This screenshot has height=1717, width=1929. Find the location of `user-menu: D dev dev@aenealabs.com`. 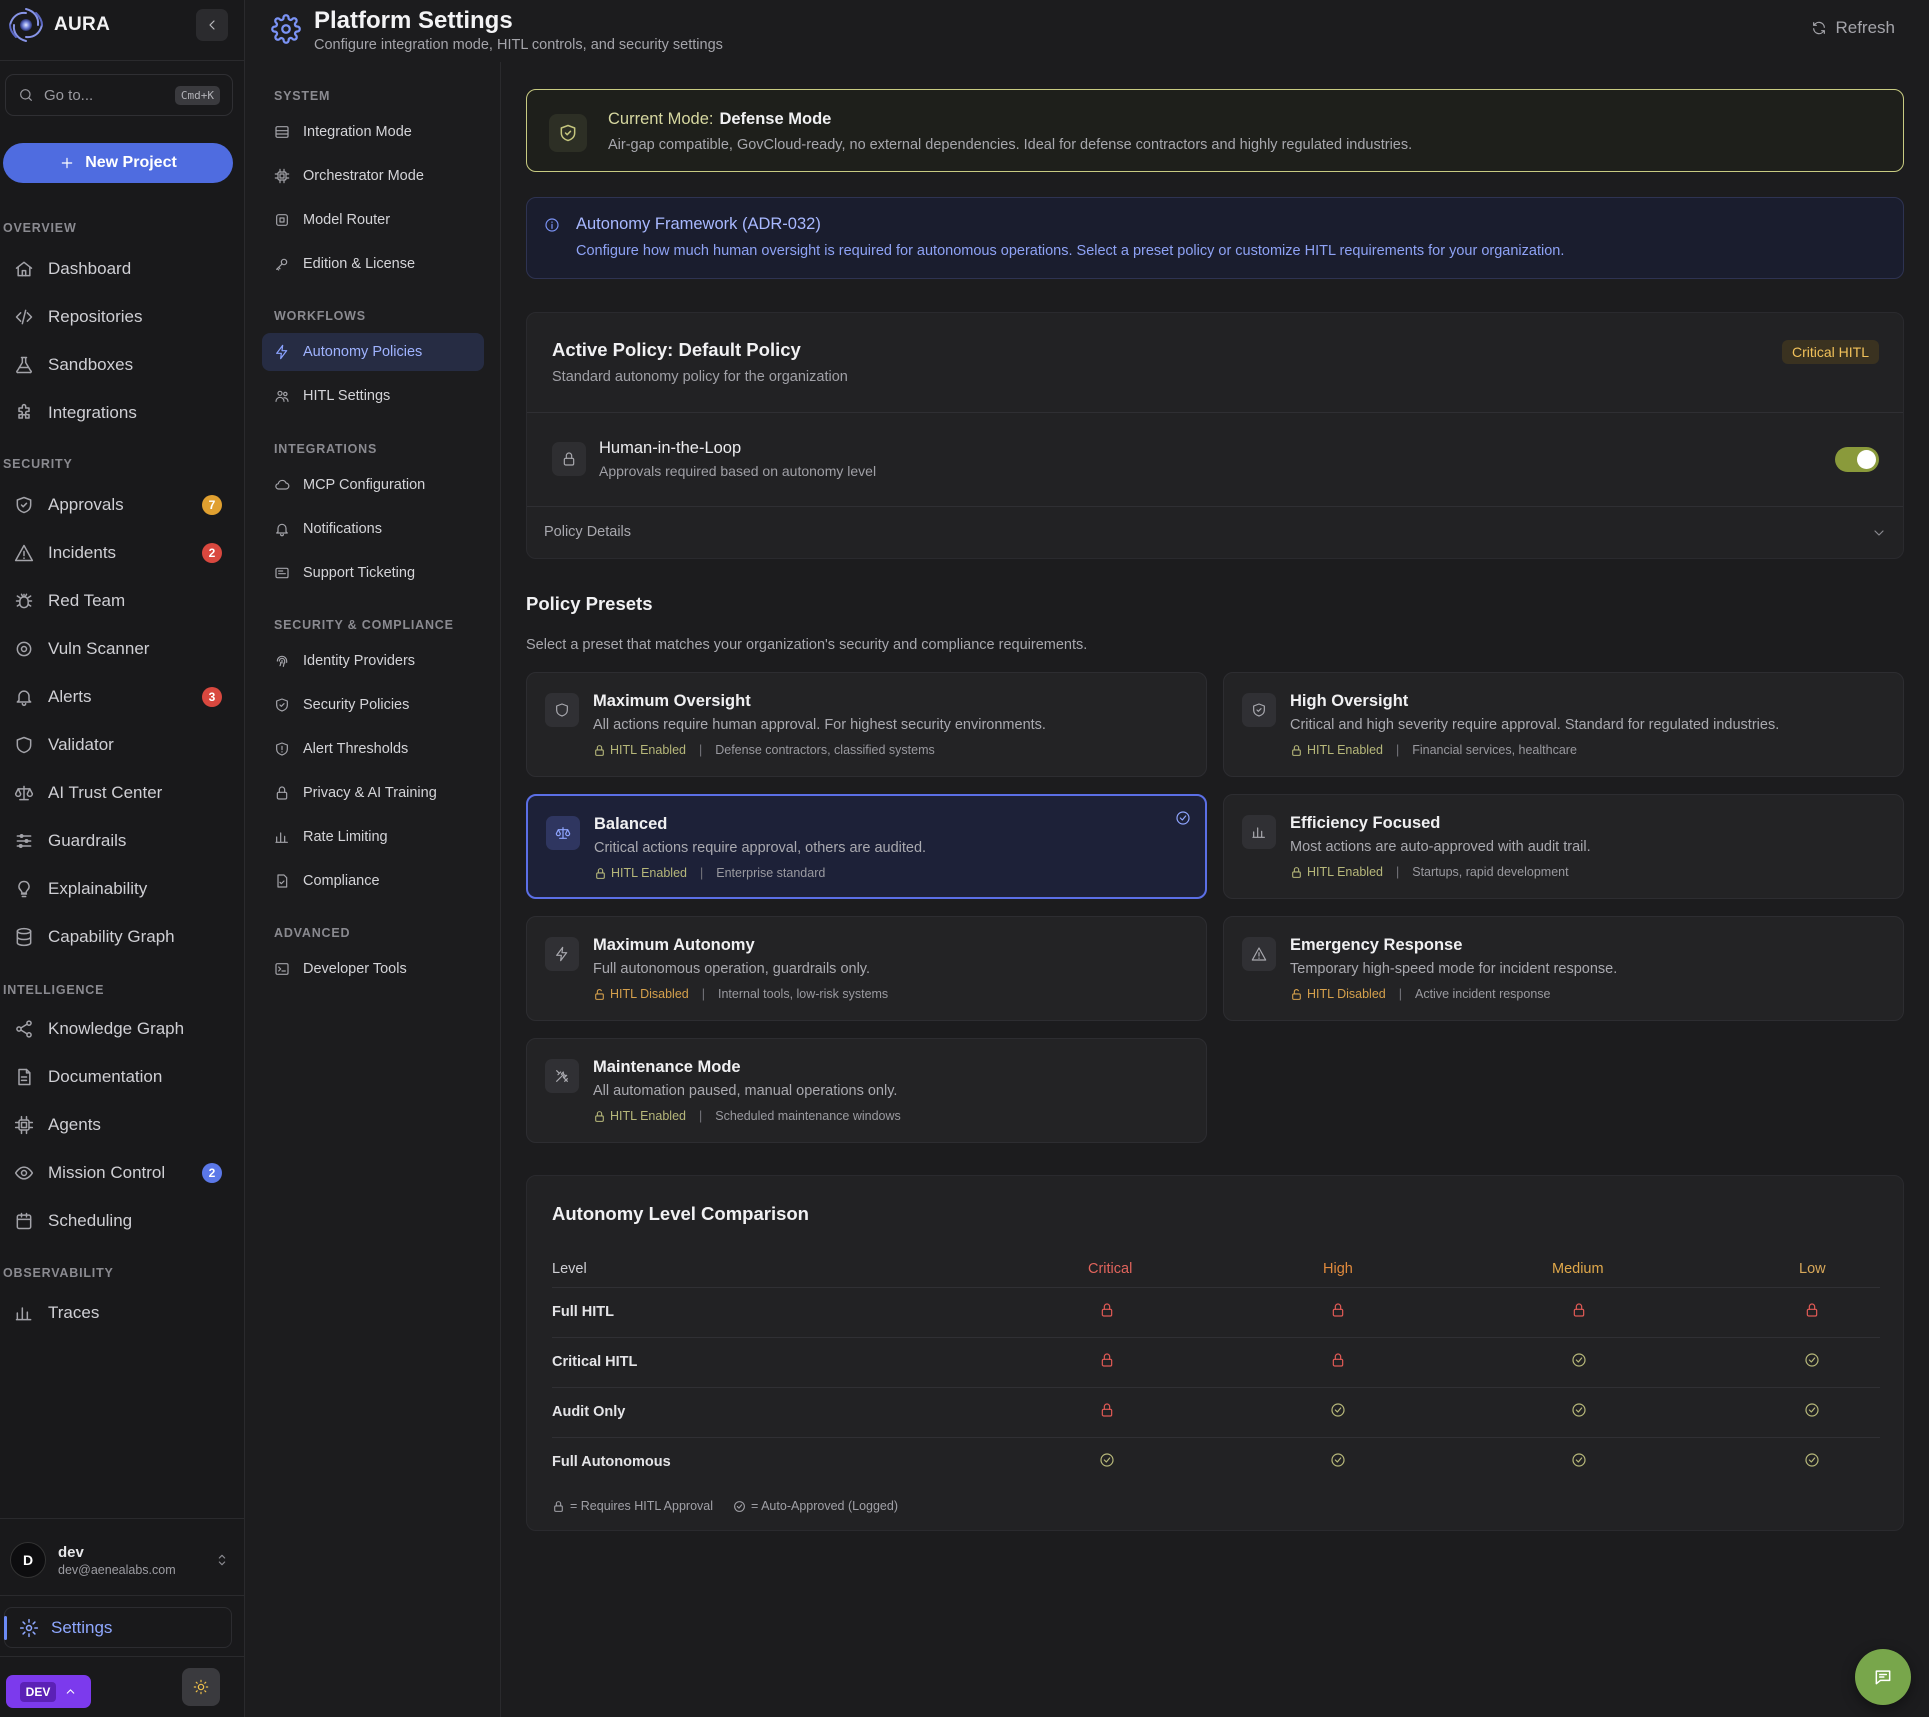

user-menu: D dev dev@aenealabs.com is located at coordinates (120, 1560).